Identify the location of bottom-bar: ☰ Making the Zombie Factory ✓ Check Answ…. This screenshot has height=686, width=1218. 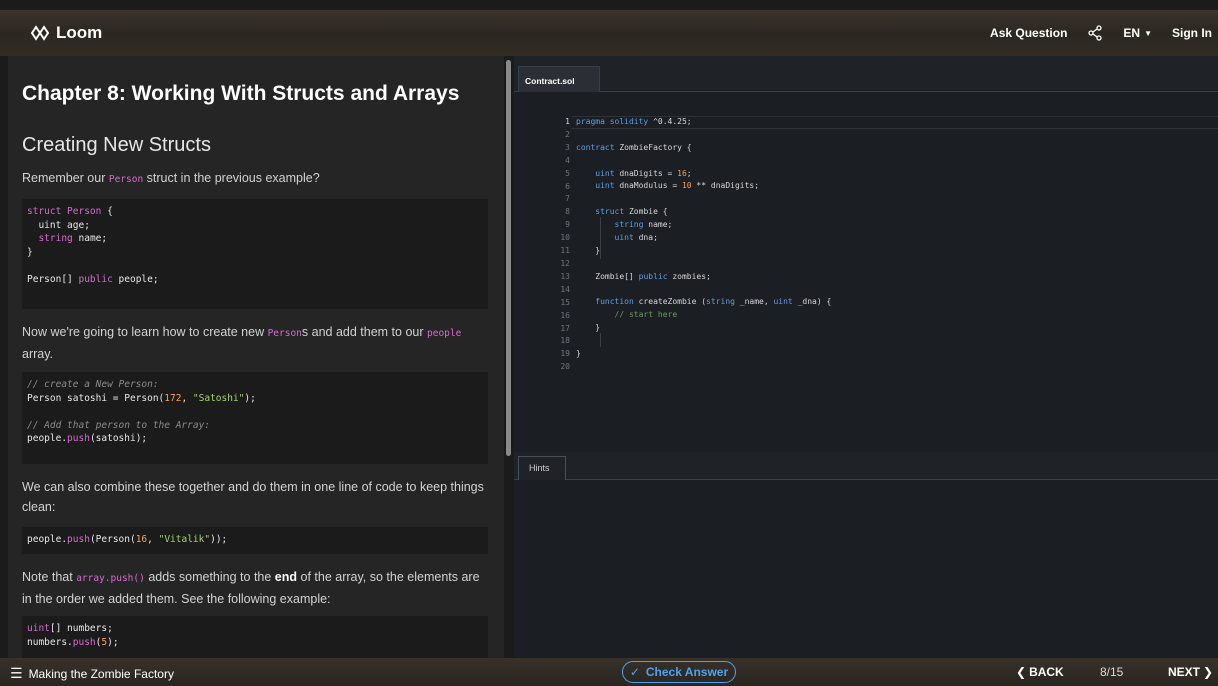
(609, 672).